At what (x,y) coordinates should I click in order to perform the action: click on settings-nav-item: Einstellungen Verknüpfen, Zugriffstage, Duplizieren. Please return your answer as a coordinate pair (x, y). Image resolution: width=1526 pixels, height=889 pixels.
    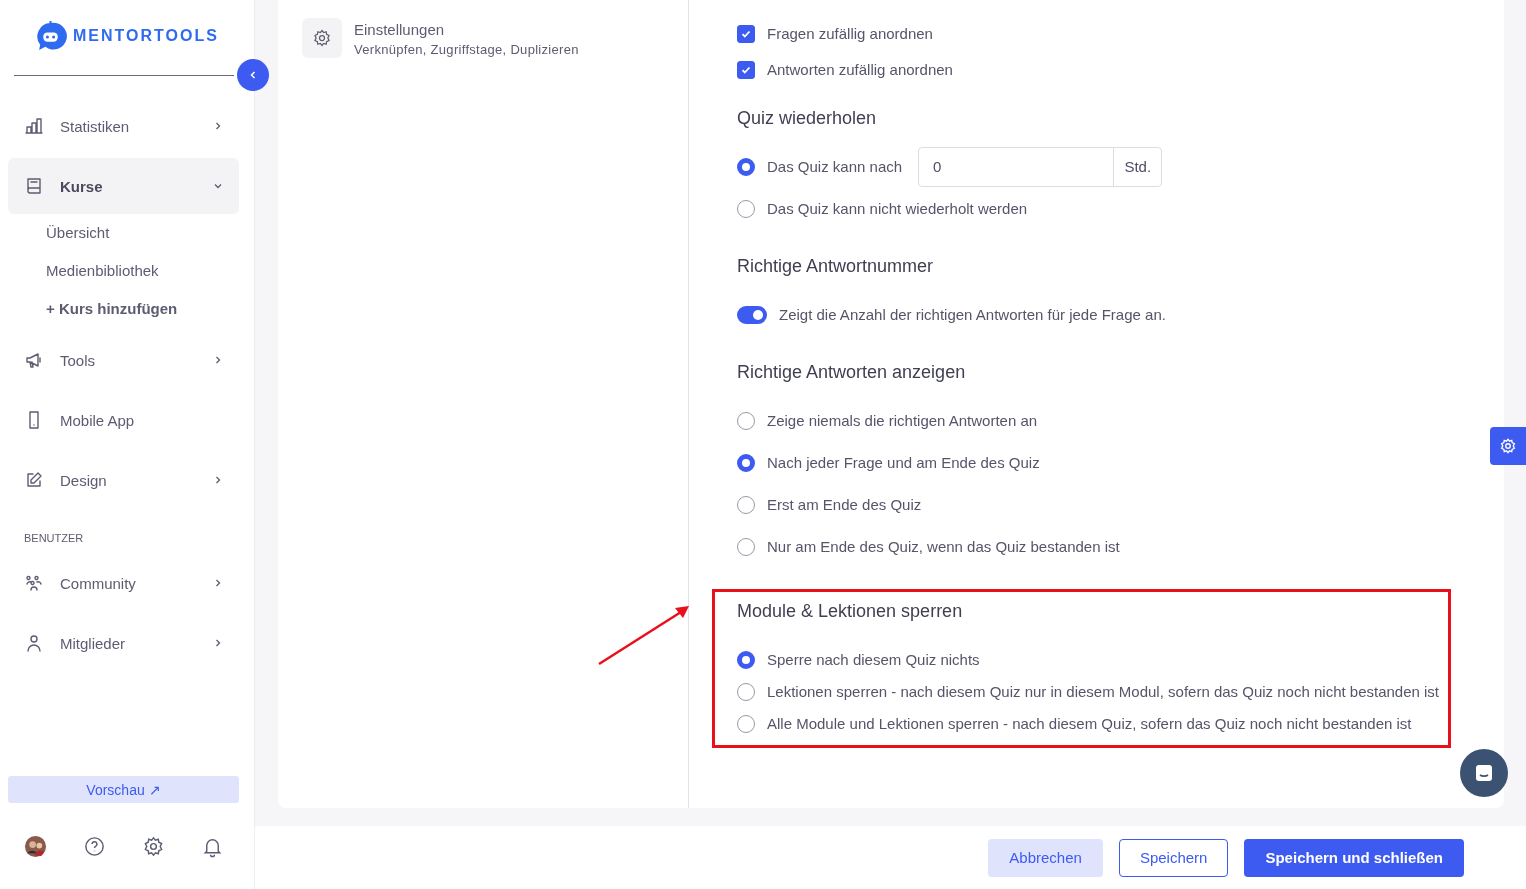
    Looking at the image, I should click on (483, 38).